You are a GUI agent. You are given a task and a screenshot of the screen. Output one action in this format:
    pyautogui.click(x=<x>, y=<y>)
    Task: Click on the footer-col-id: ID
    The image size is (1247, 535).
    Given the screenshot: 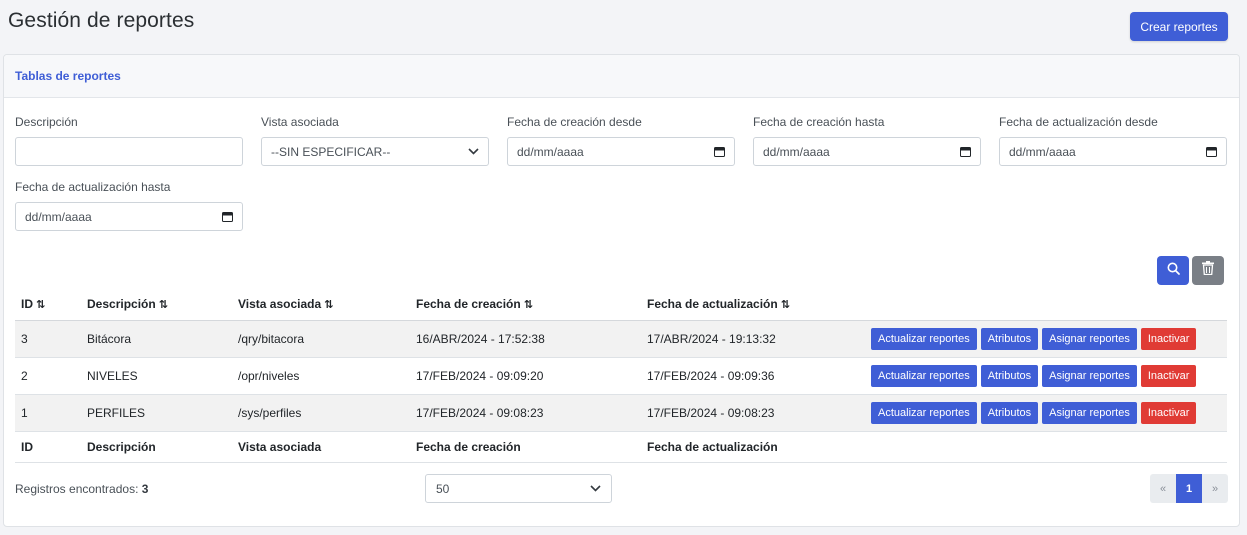 What is the action you would take?
    pyautogui.click(x=27, y=446)
    